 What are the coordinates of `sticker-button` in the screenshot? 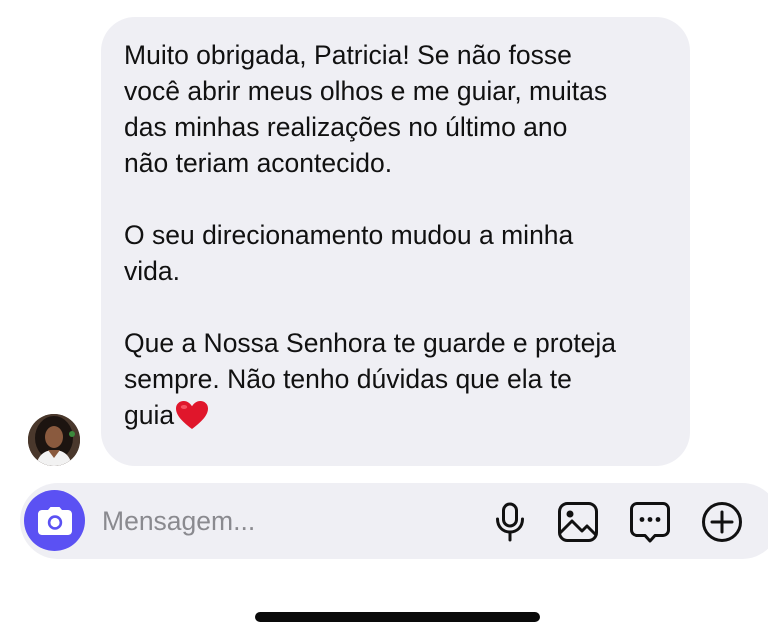 It's located at (650, 522).